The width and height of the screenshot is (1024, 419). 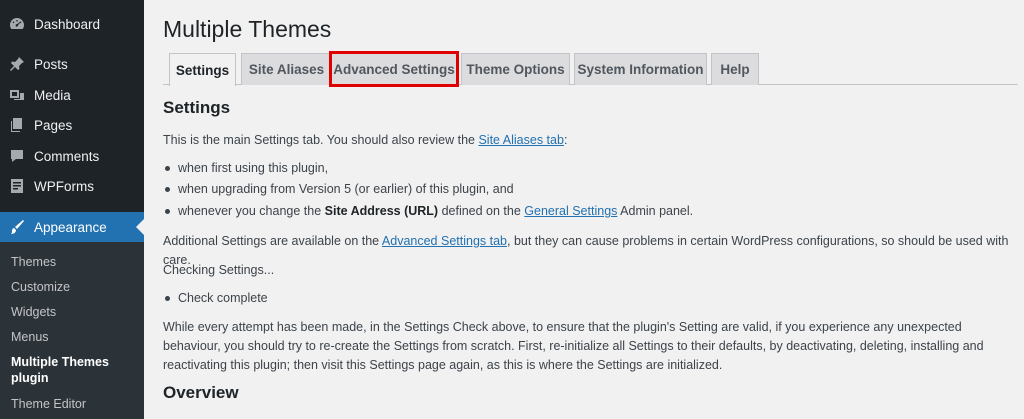 I want to click on menu-wpforms: WPForms, so click(x=72, y=186).